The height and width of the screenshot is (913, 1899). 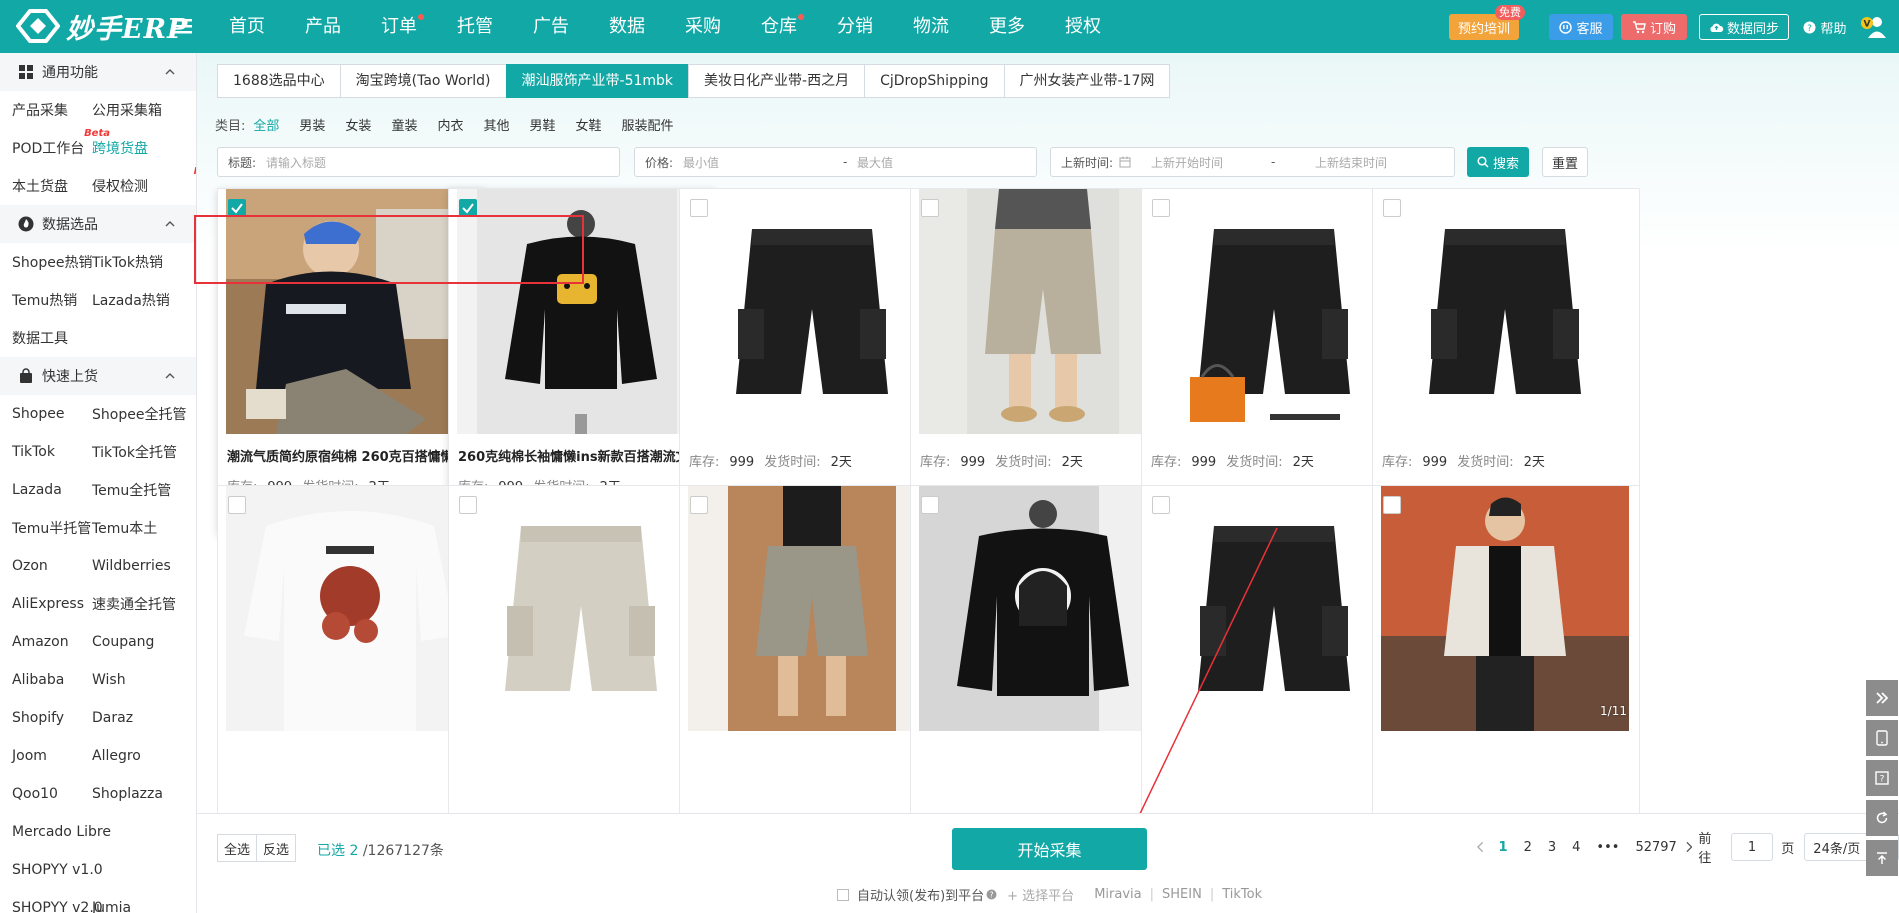 I want to click on platform-option: Miravia, so click(x=1117, y=894).